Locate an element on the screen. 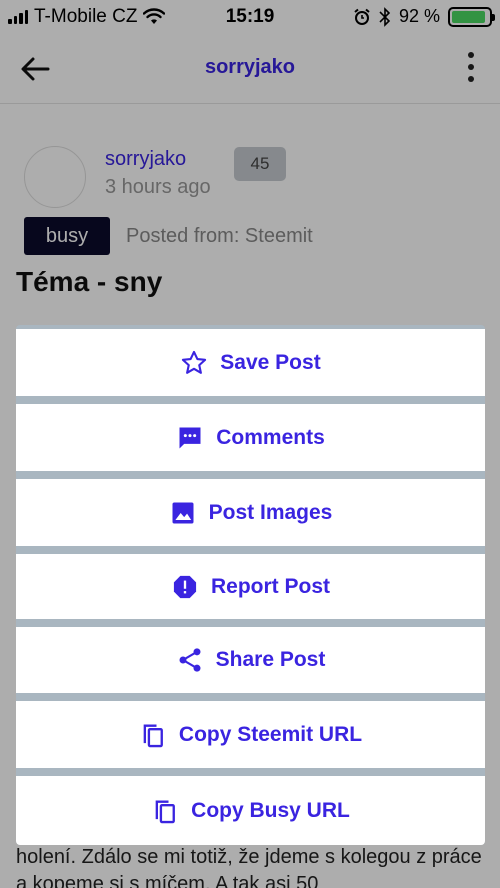 The width and height of the screenshot is (500, 888). copy-busy-url-button: Copy Busy URL is located at coordinates (250, 810).